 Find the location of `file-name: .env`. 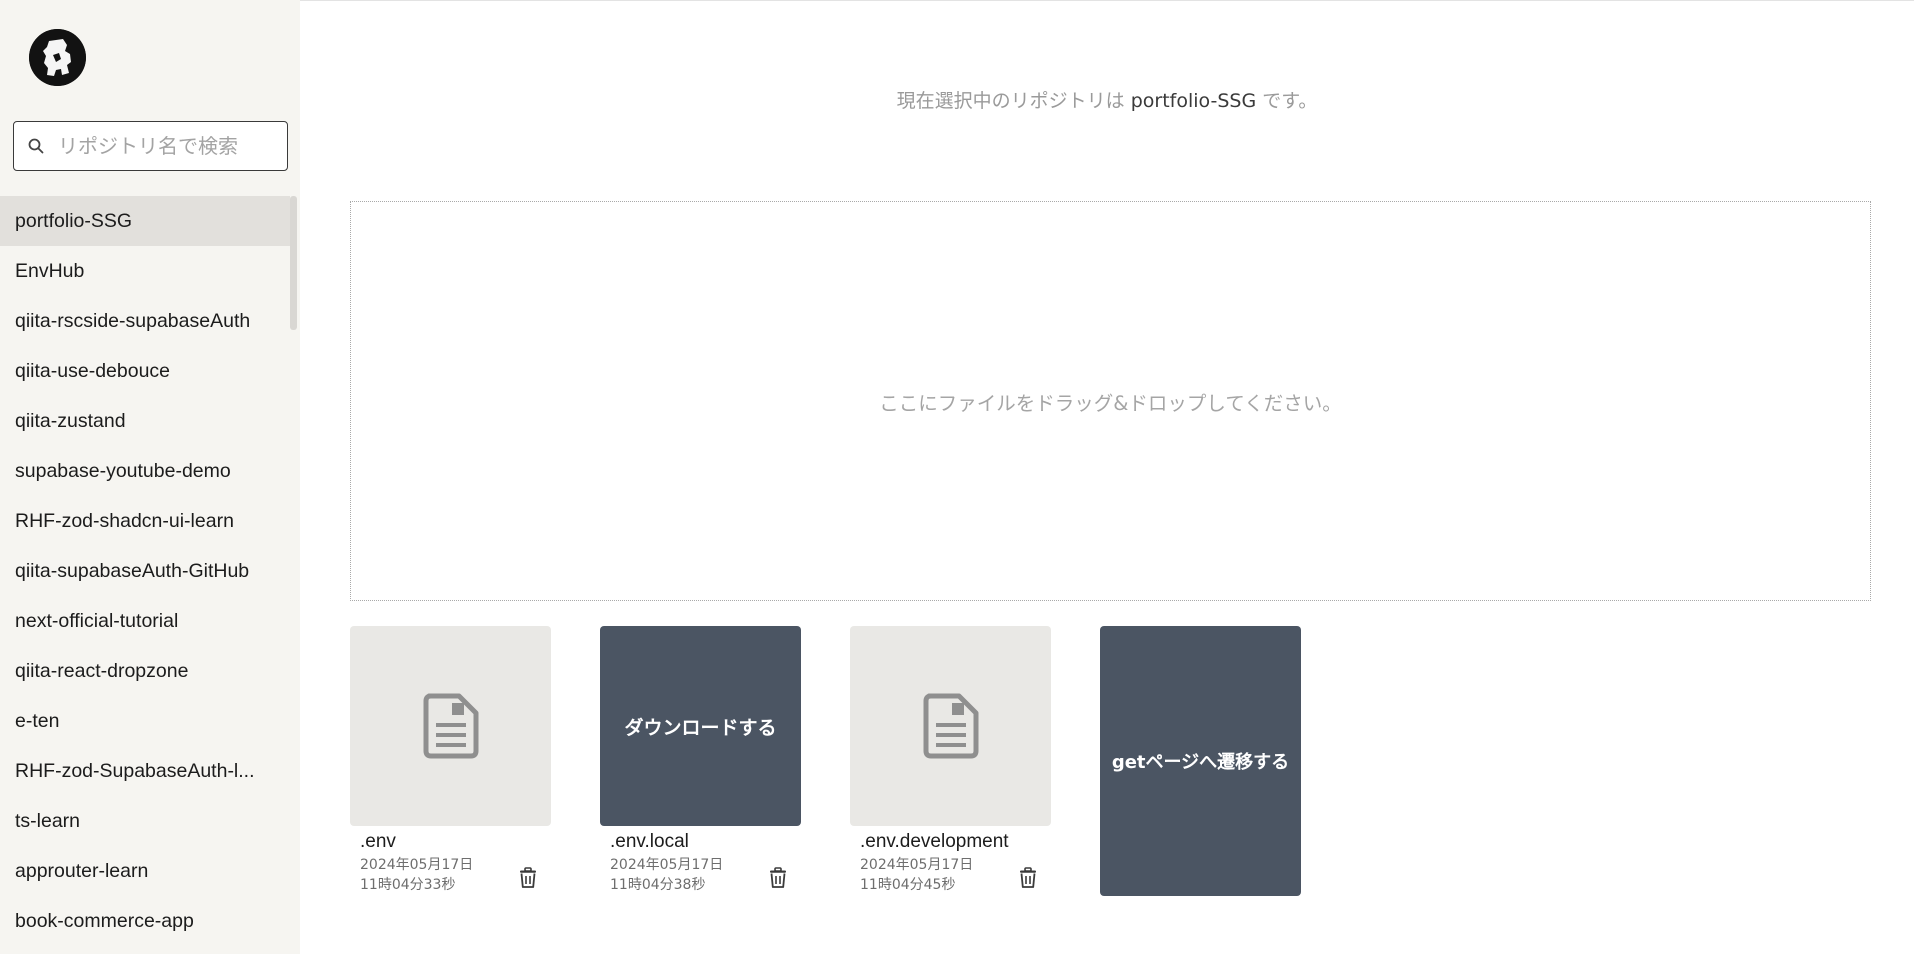

file-name: .env is located at coordinates (378, 841).